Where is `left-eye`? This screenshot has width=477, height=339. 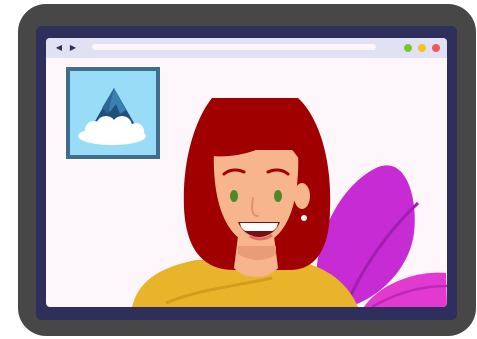 left-eye is located at coordinates (234, 196).